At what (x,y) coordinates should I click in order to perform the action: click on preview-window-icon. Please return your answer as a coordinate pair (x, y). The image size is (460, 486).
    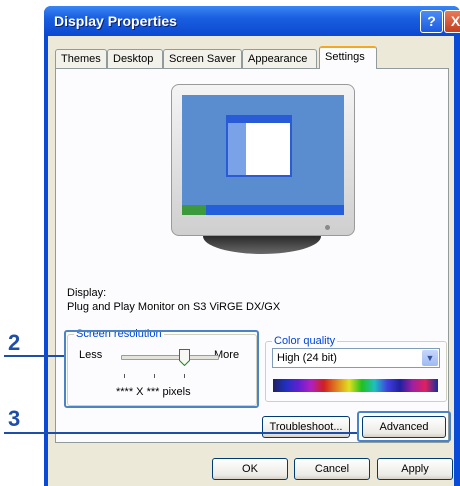
    Looking at the image, I should click on (259, 146).